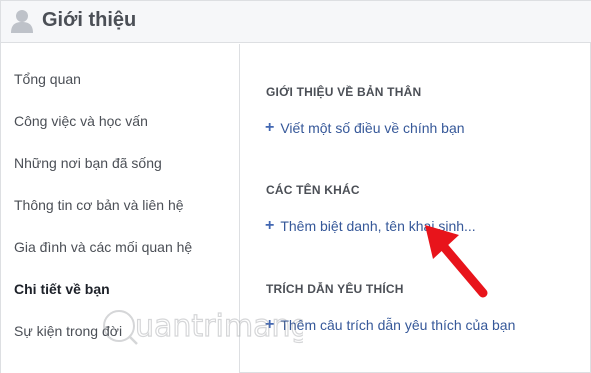 Image resolution: width=591 pixels, height=373 pixels. I want to click on add-about-you-label: Viết một số điều về chính bạn, so click(372, 128).